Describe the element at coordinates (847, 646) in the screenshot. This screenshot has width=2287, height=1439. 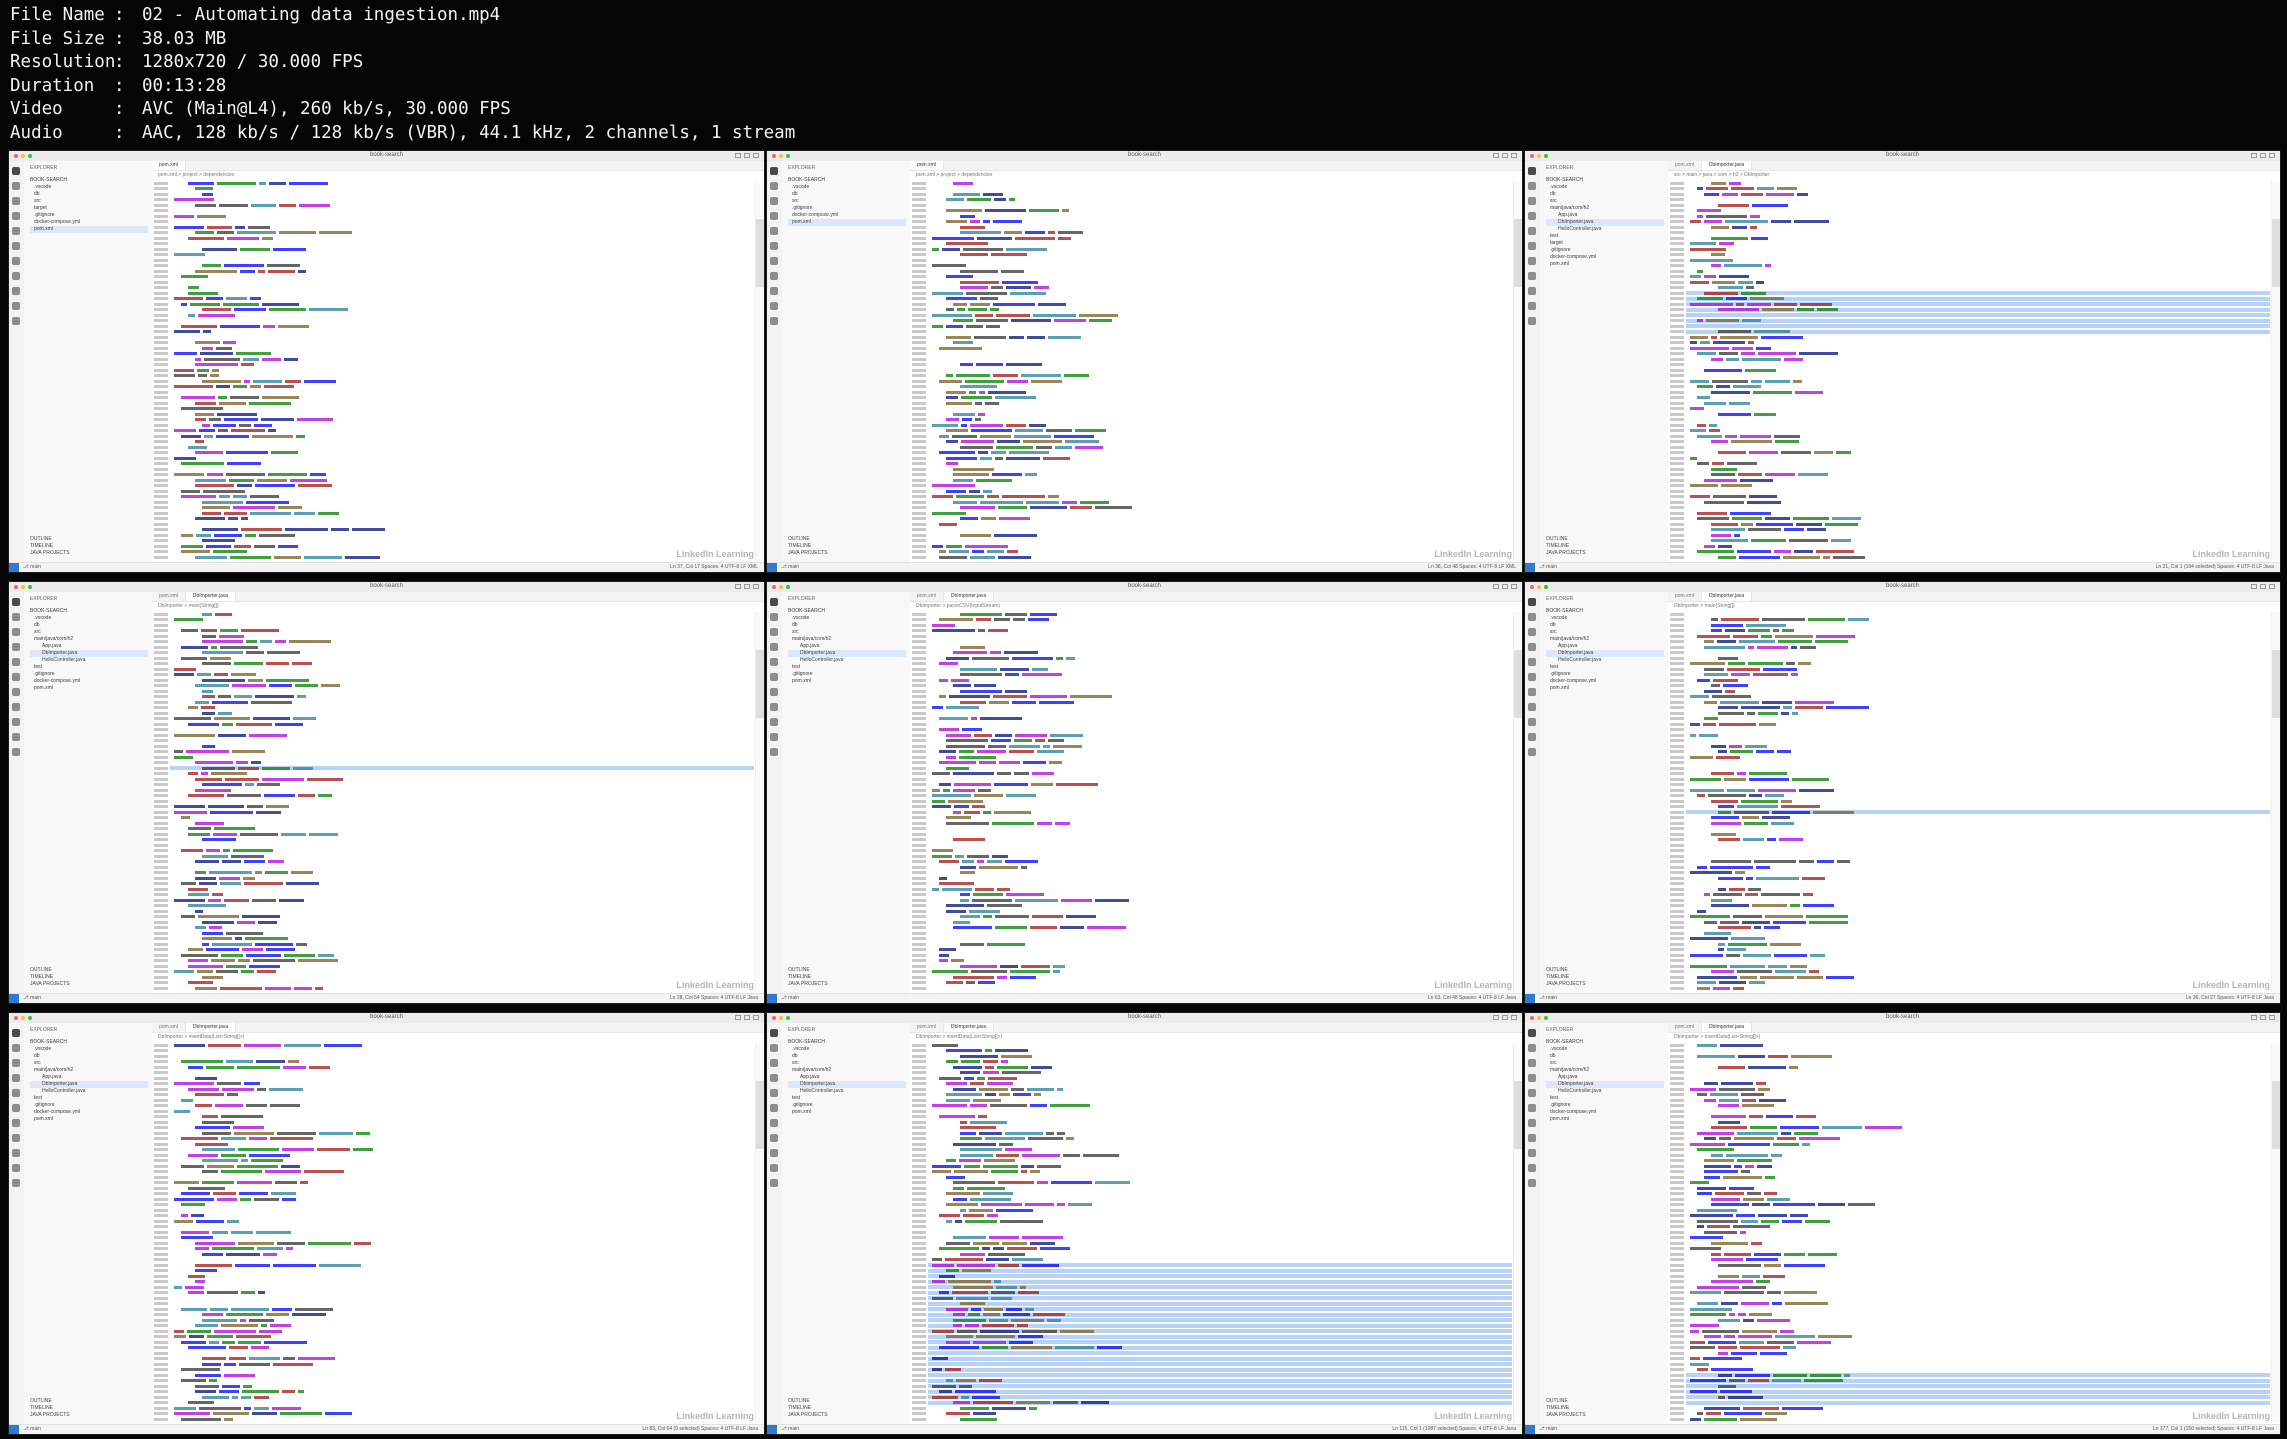
I see `file-tree-item: App.java` at that location.